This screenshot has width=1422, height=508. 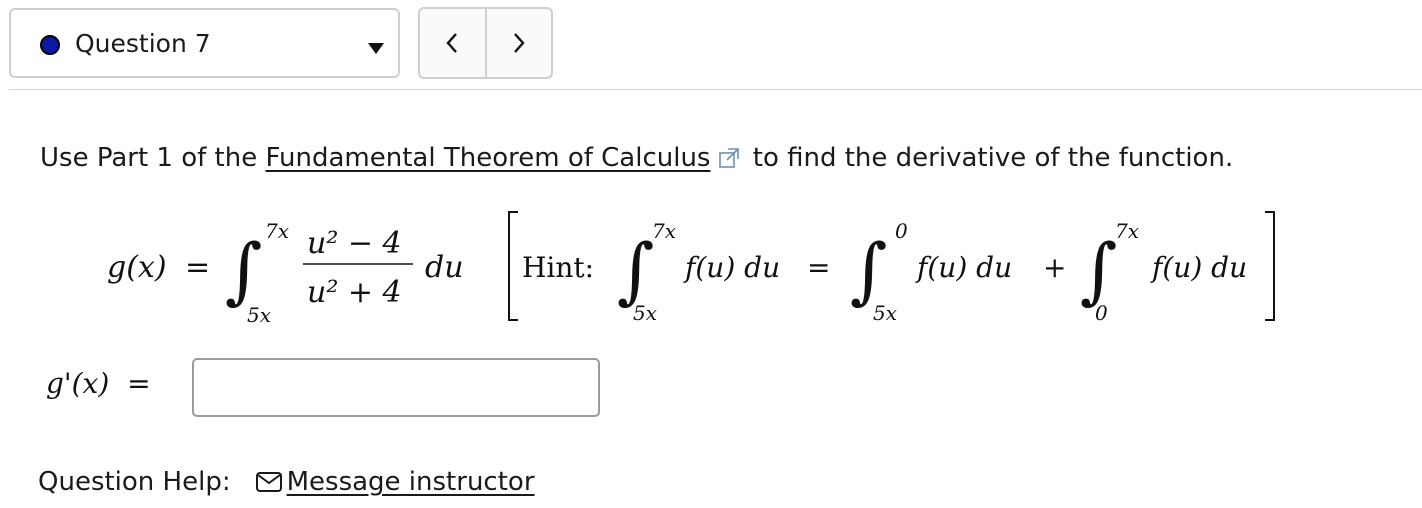 I want to click on question-select: Question 7, so click(x=204, y=43).